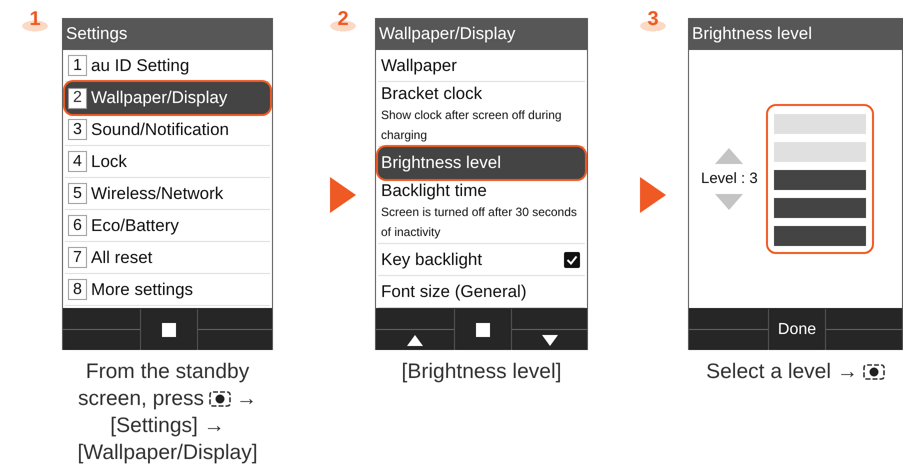 The width and height of the screenshot is (903, 468). Describe the element at coordinates (343, 20) in the screenshot. I see `step-number: 2` at that location.